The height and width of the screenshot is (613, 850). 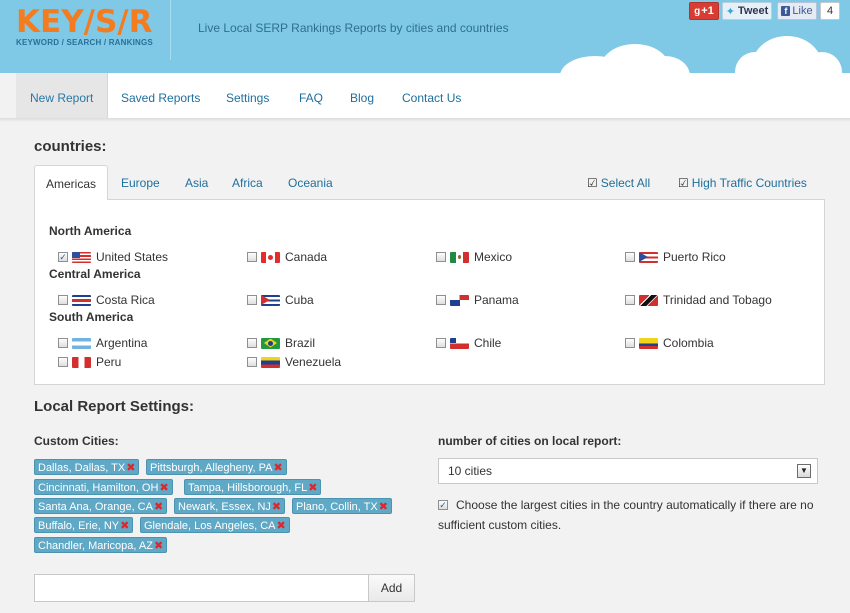 What do you see at coordinates (109, 362) in the screenshot?
I see `country-label: Peru` at bounding box center [109, 362].